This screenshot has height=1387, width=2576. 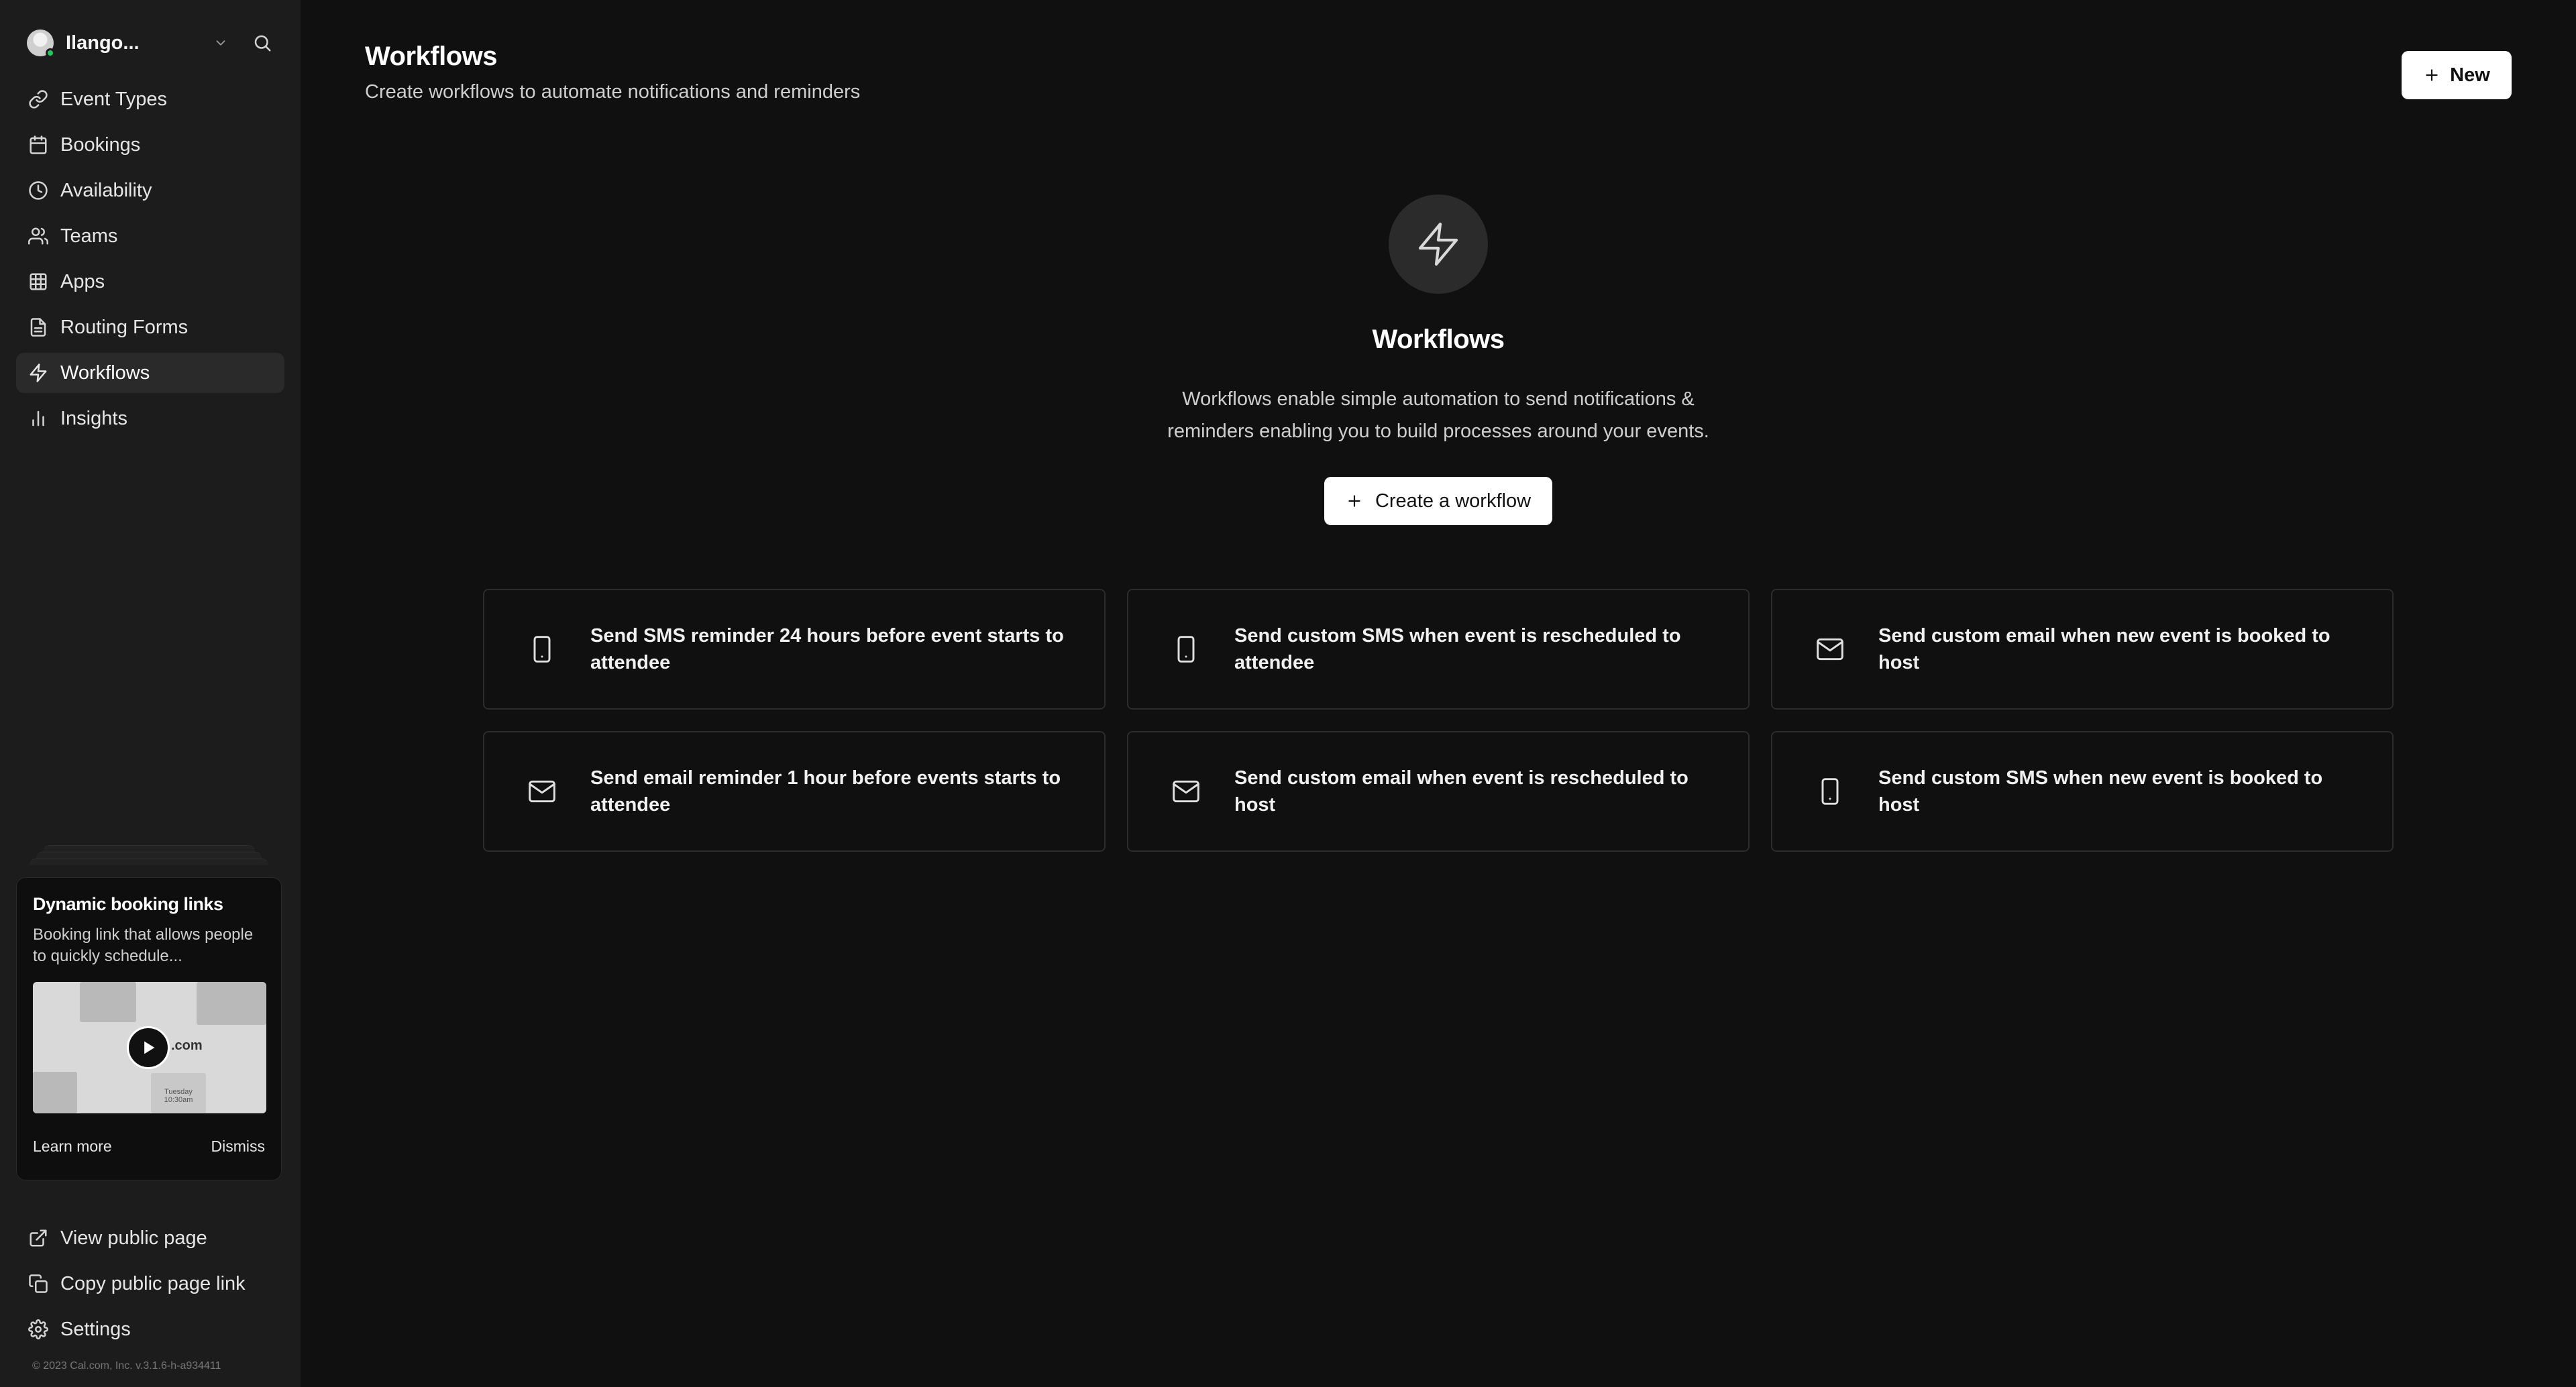 What do you see at coordinates (150, 145) in the screenshot?
I see `sidebar-item-bookings: Bookings` at bounding box center [150, 145].